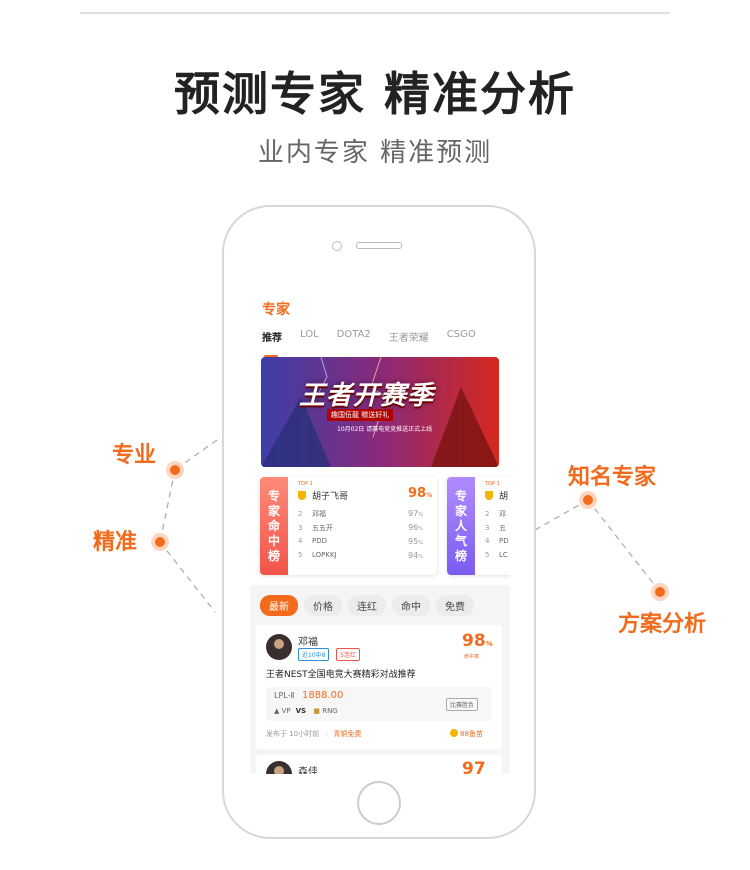 The image size is (750, 870). I want to click on filter-latest: 最新, so click(279, 605).